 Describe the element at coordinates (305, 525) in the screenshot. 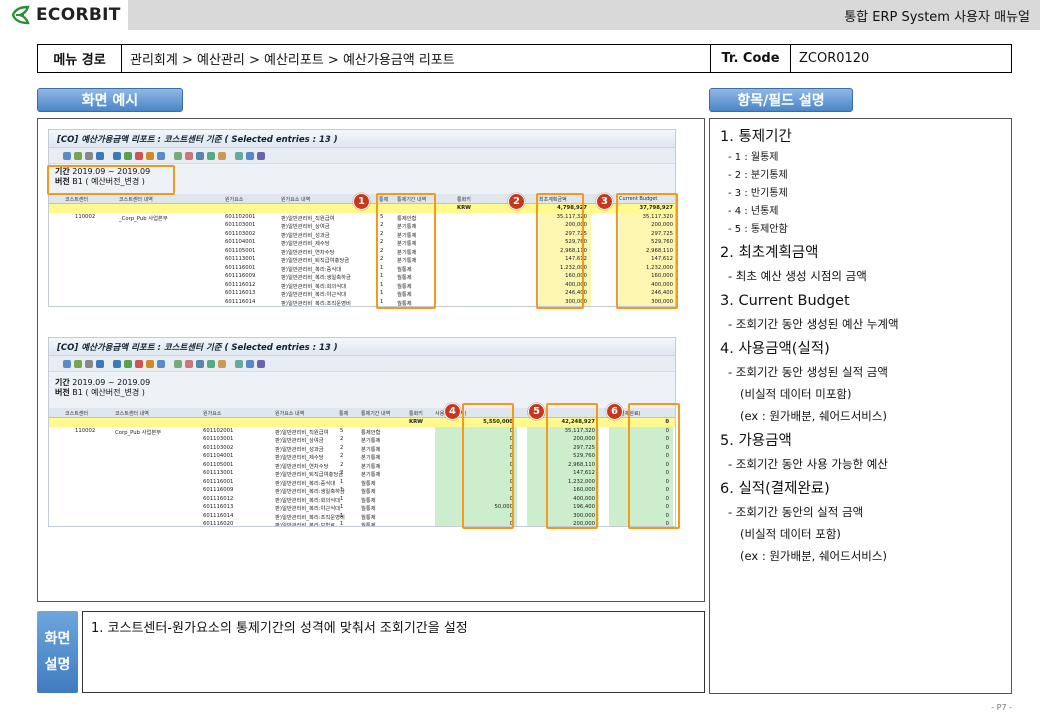

I see `cost-element-text: 판)일반관리비_복리:보험료` at that location.